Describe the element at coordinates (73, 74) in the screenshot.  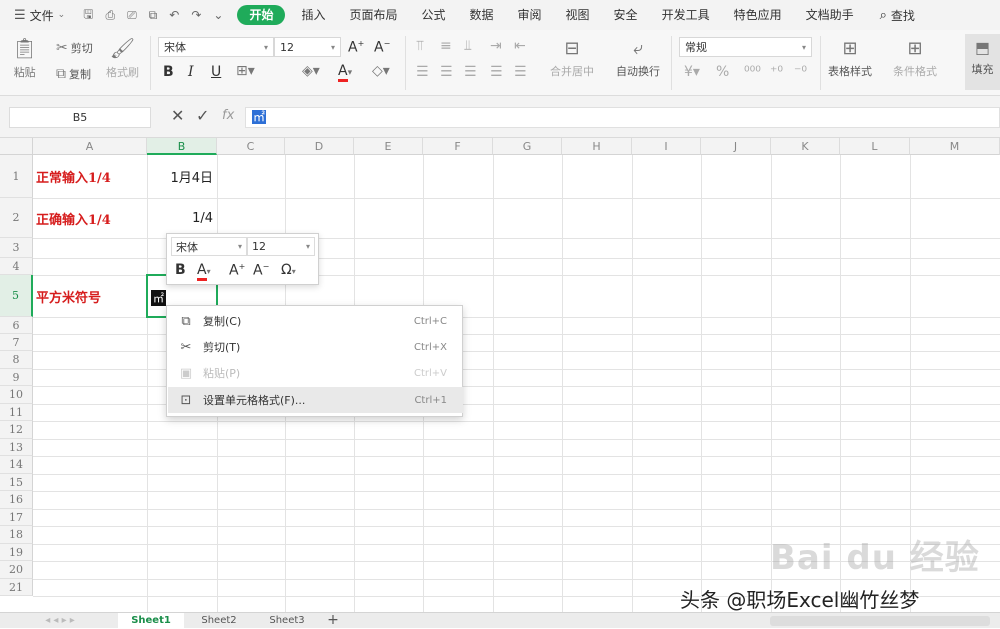
I see `copy-button: ⧉ 复制` at that location.